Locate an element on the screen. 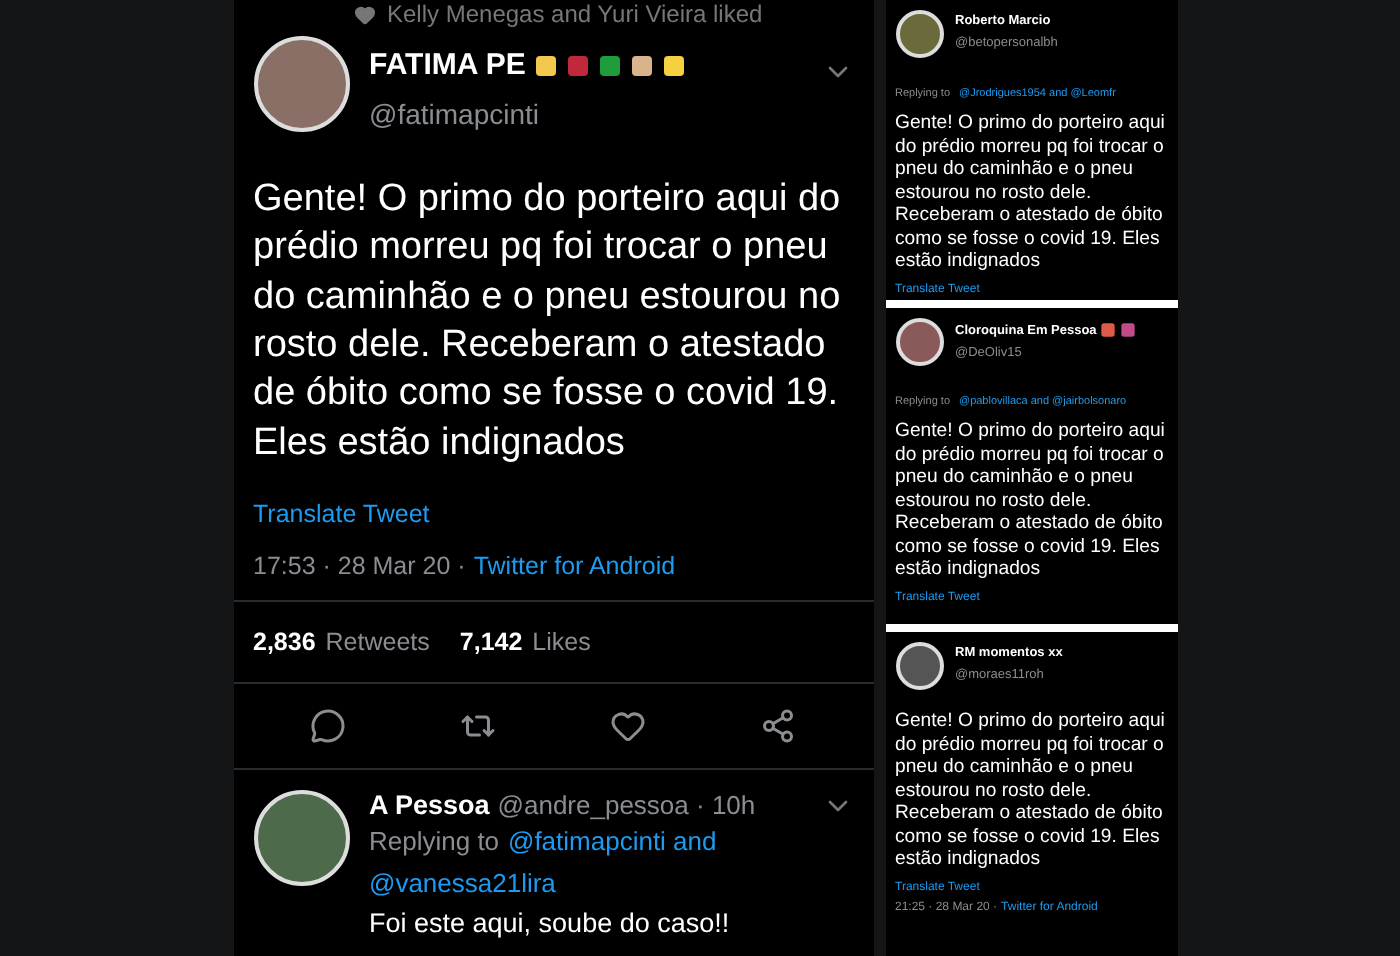 The height and width of the screenshot is (956, 1400). replying-label: Replying to is located at coordinates (434, 840).